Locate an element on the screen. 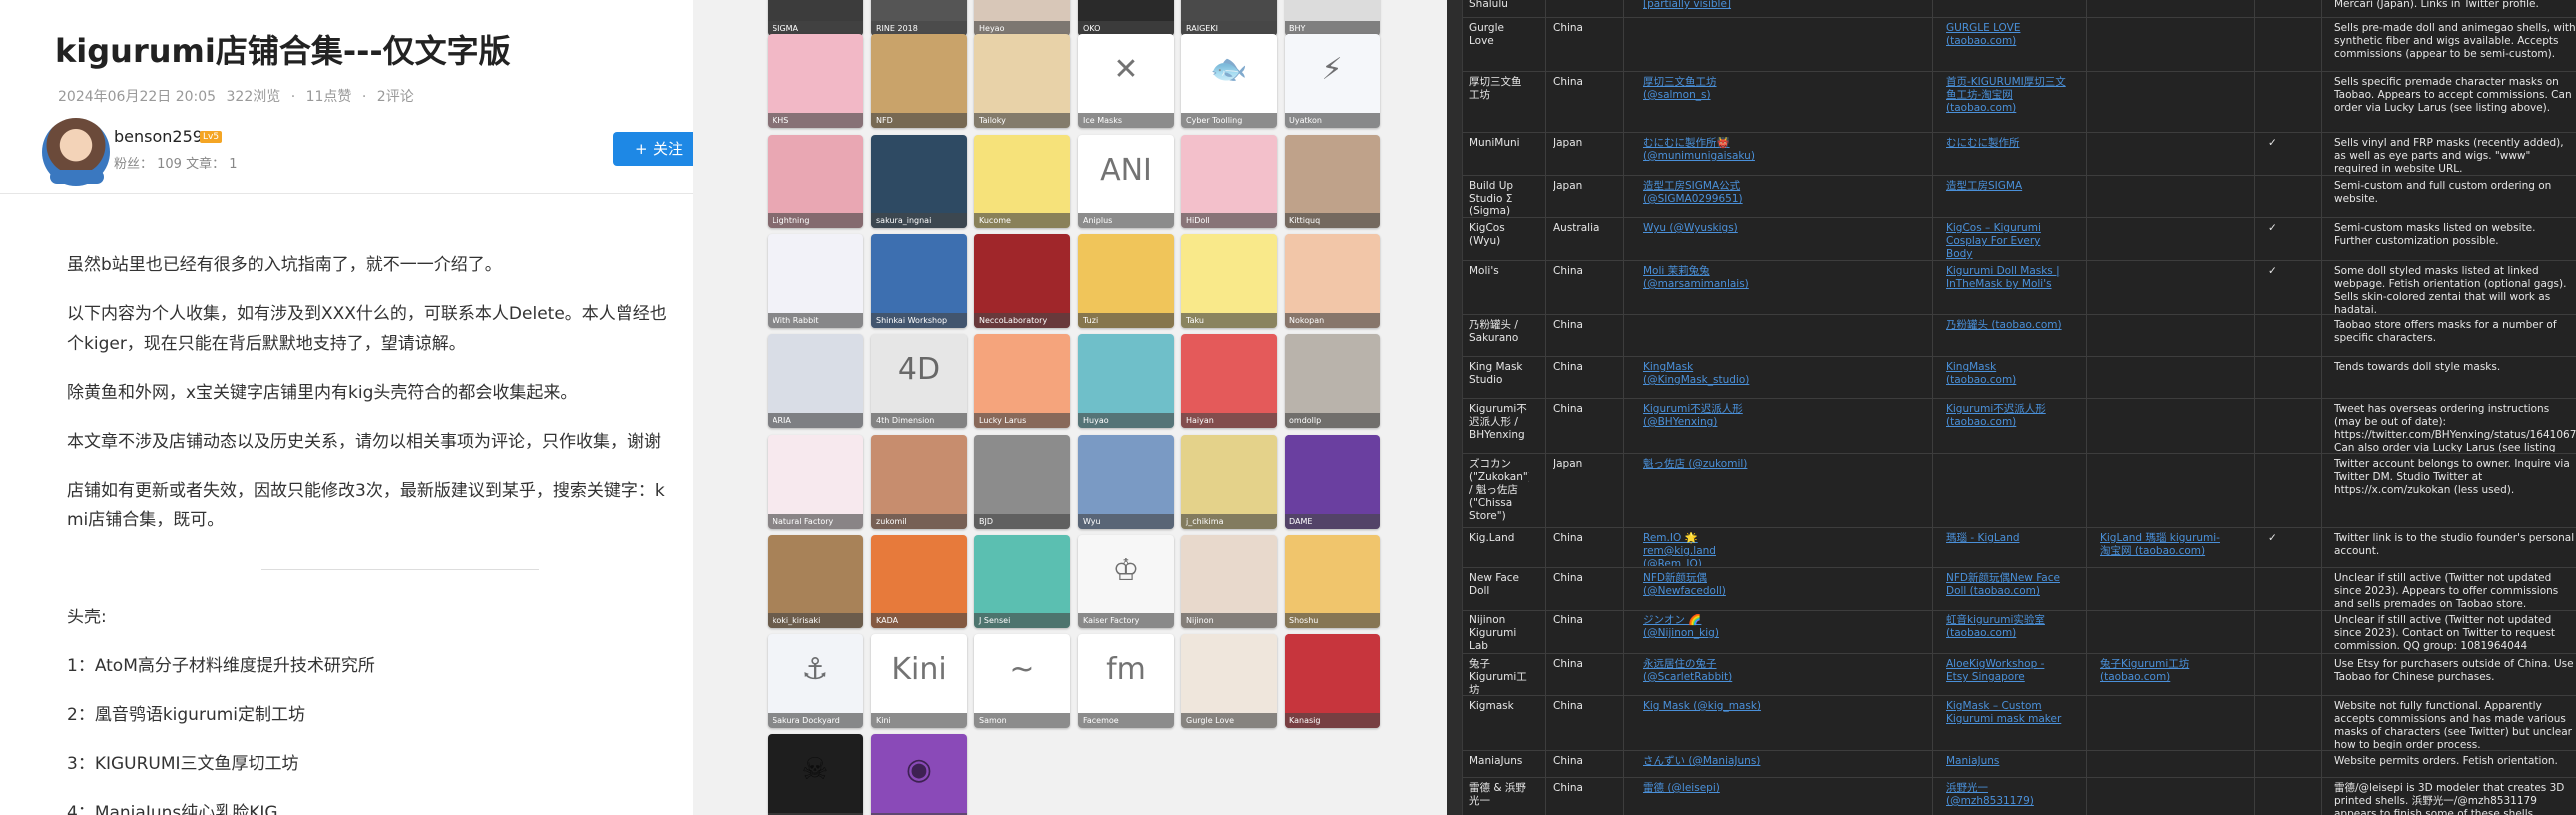  shop-tile-label: KADA is located at coordinates (919, 620).